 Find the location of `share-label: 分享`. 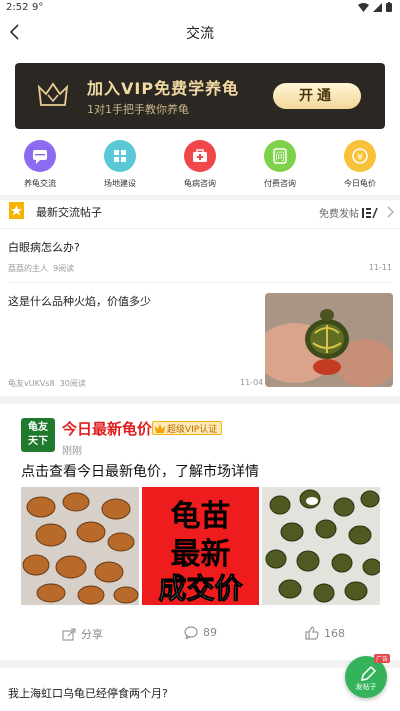

share-label: 分享 is located at coordinates (92, 634).